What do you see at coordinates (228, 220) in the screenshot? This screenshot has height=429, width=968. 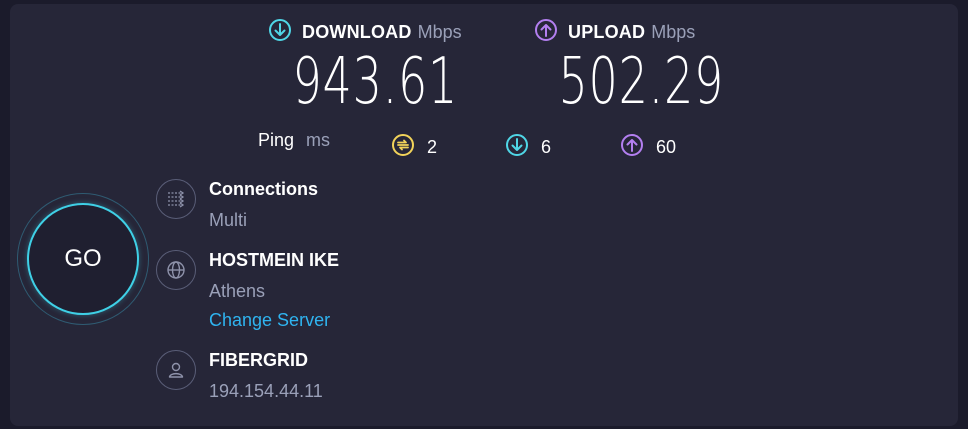 I see `connections-value: Multi` at bounding box center [228, 220].